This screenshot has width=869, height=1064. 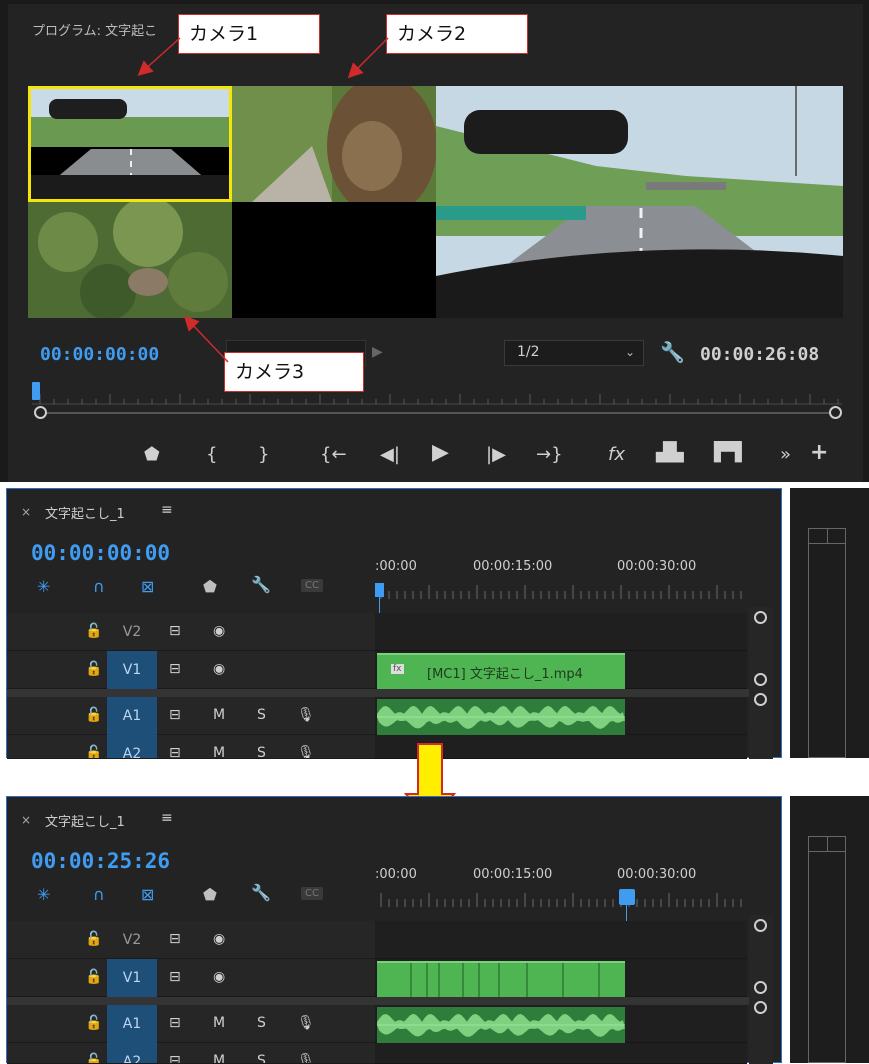 I want to click on camera3-preview, so click(x=130, y=260).